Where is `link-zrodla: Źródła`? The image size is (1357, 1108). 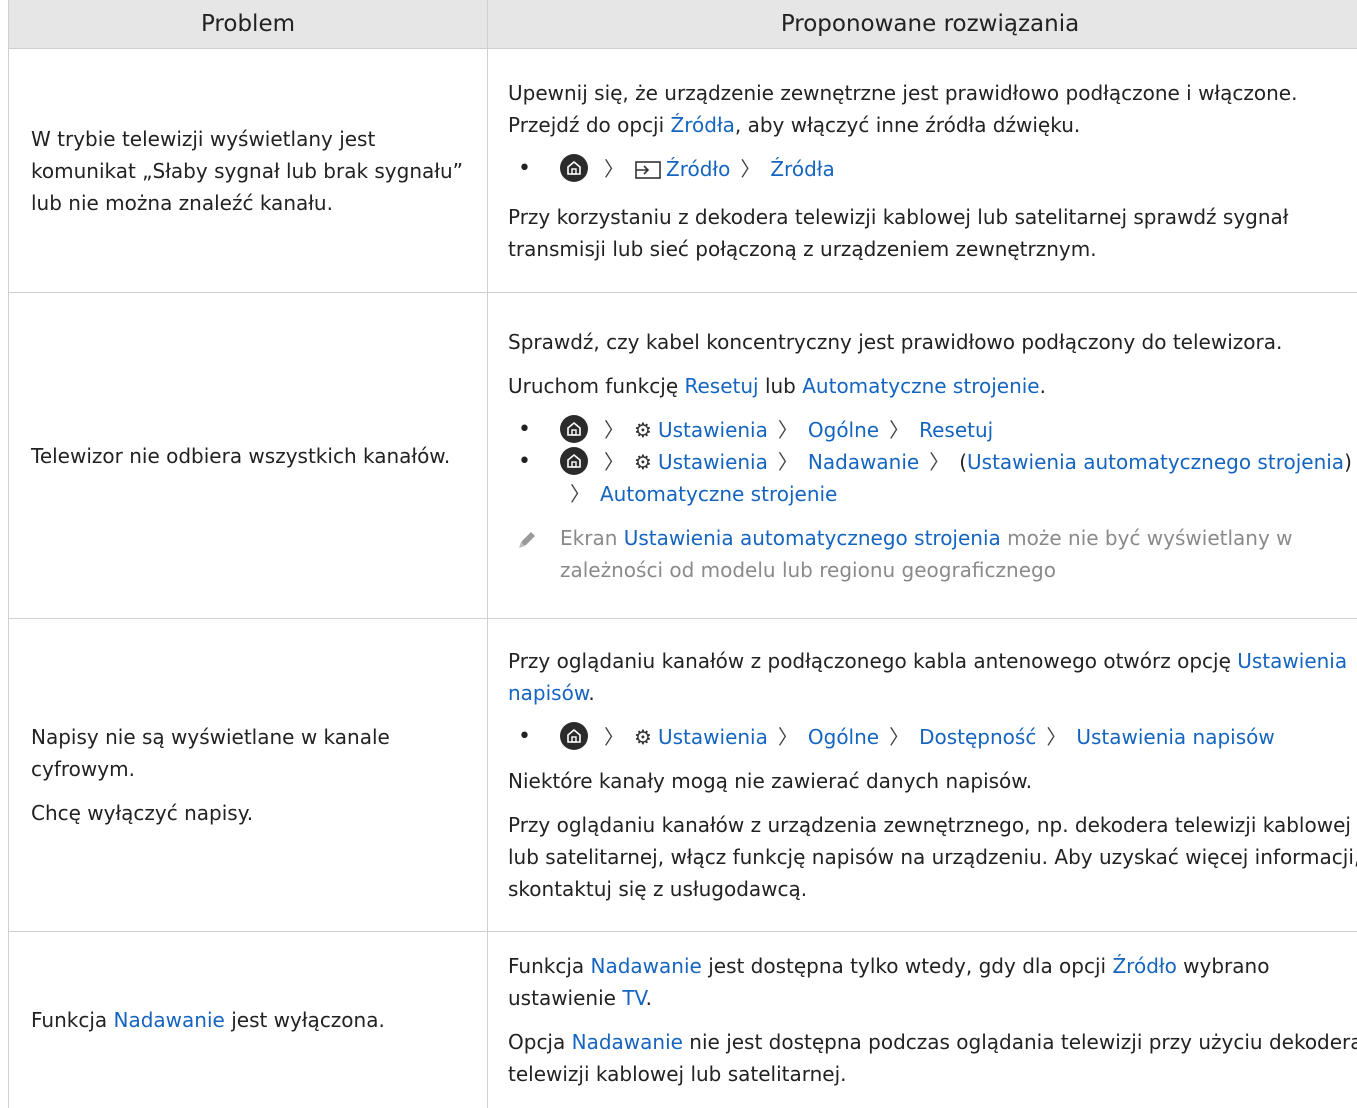 link-zrodla: Źródła is located at coordinates (703, 125).